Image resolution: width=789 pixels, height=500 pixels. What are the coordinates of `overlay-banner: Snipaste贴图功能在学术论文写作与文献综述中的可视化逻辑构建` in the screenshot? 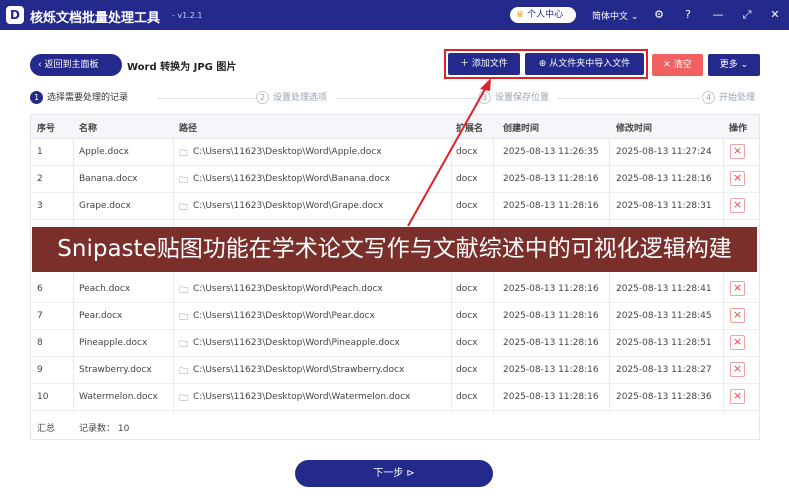 It's located at (394, 249).